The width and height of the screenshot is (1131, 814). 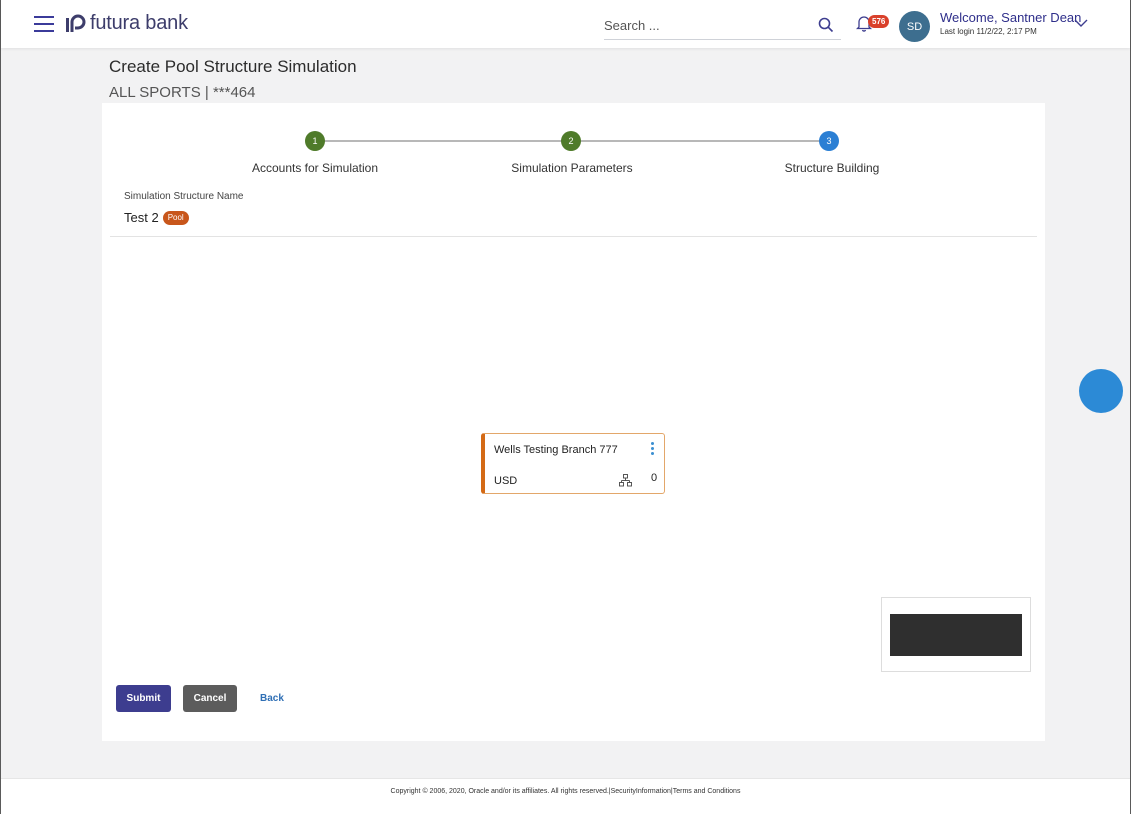 I want to click on simulation-name-label: Simulation Structure Name, so click(x=184, y=196).